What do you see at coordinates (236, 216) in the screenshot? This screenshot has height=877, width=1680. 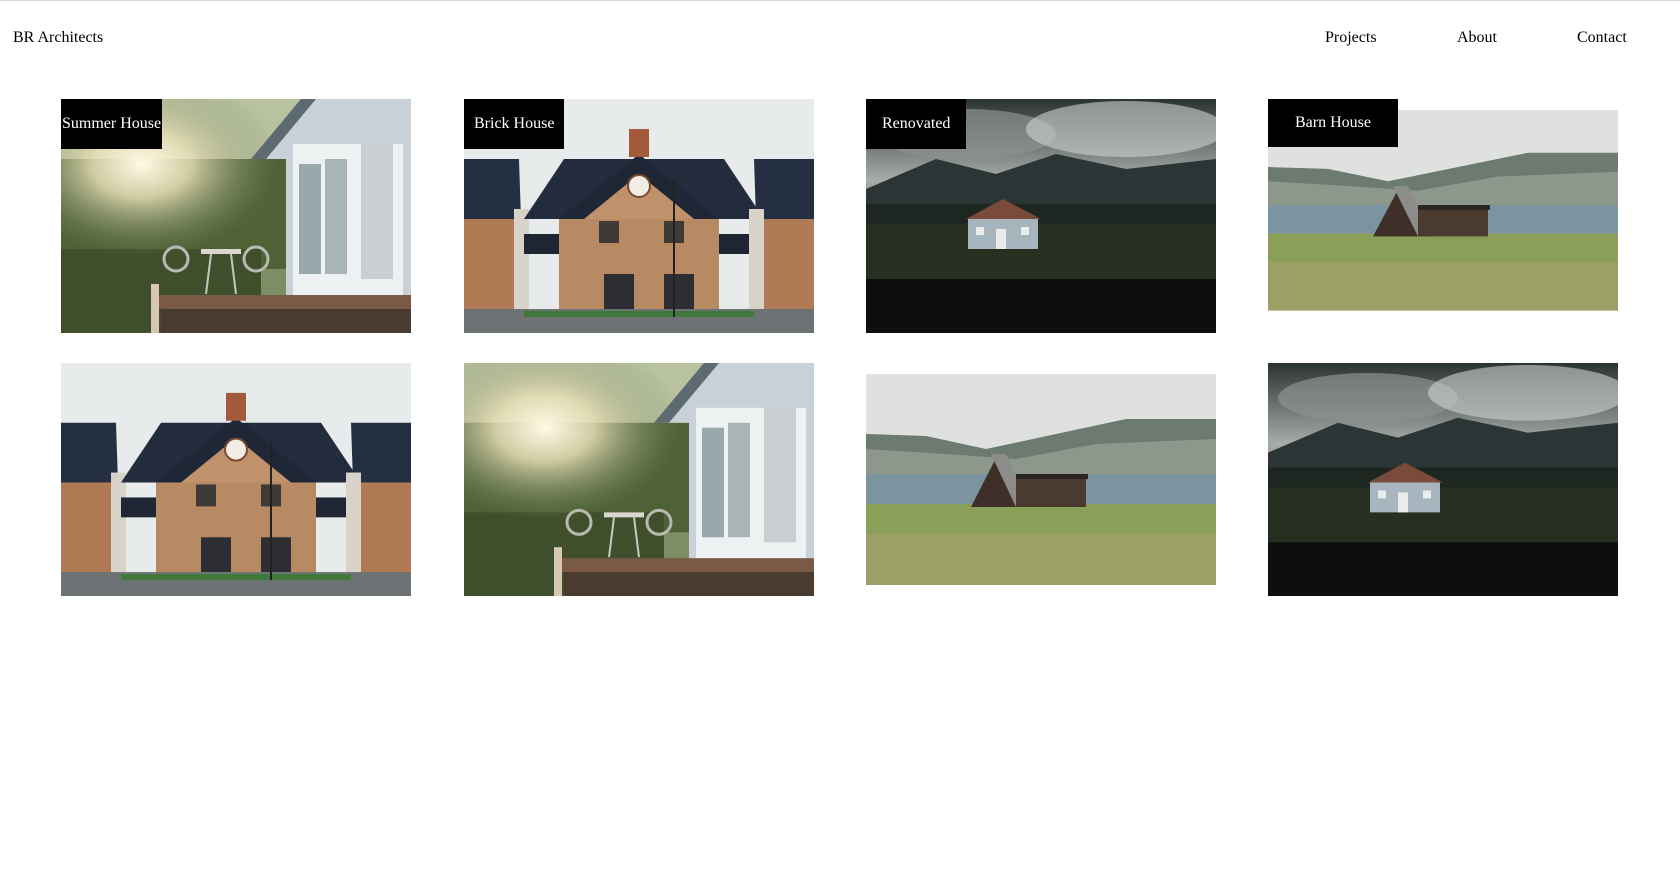 I see `project-card-summer-house: Summer House` at bounding box center [236, 216].